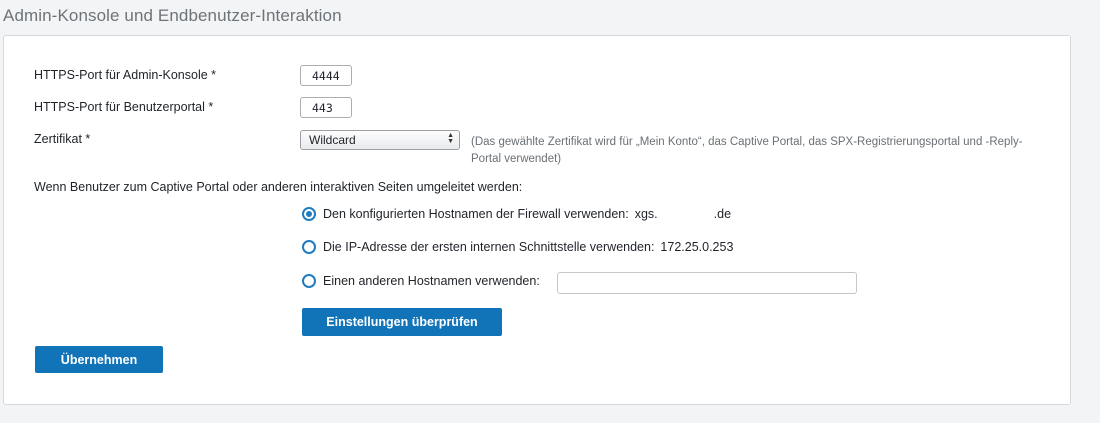 The image size is (1100, 423). I want to click on option-other-hostname: Einen anderen Hostnamen verwenden:, so click(421, 281).